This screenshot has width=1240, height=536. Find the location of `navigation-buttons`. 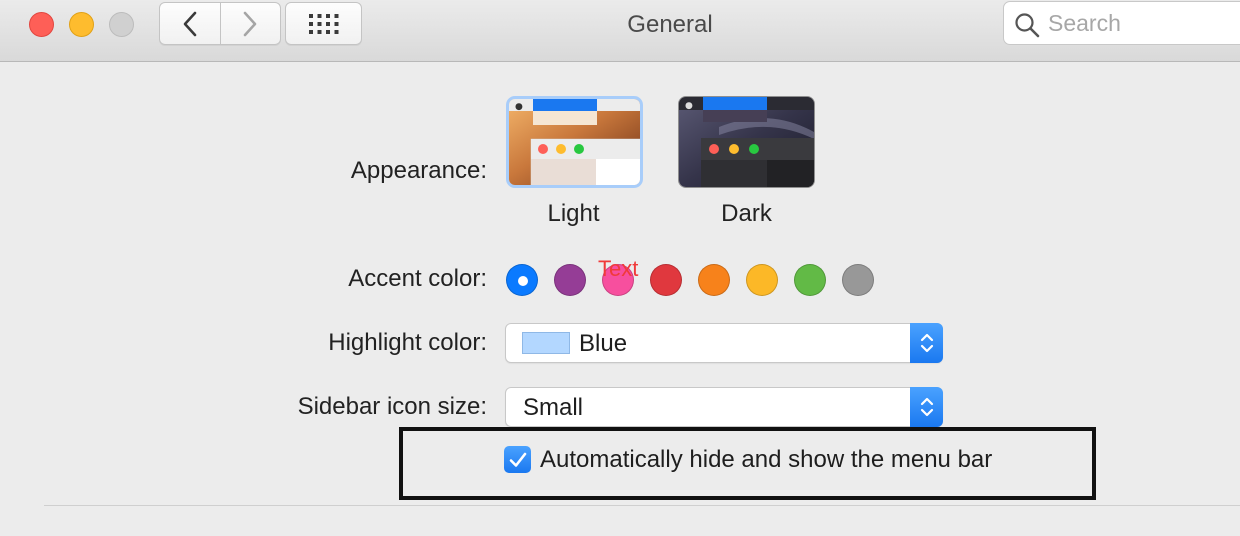

navigation-buttons is located at coordinates (220, 23).